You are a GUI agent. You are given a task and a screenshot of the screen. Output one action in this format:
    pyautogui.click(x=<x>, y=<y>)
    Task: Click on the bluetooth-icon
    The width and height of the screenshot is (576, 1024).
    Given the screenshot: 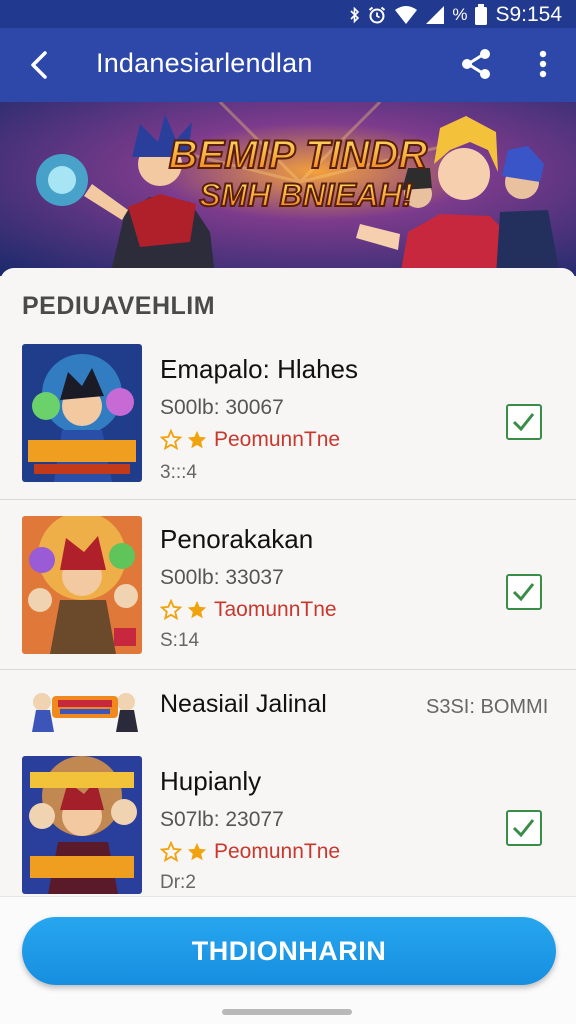 What is the action you would take?
    pyautogui.click(x=355, y=15)
    